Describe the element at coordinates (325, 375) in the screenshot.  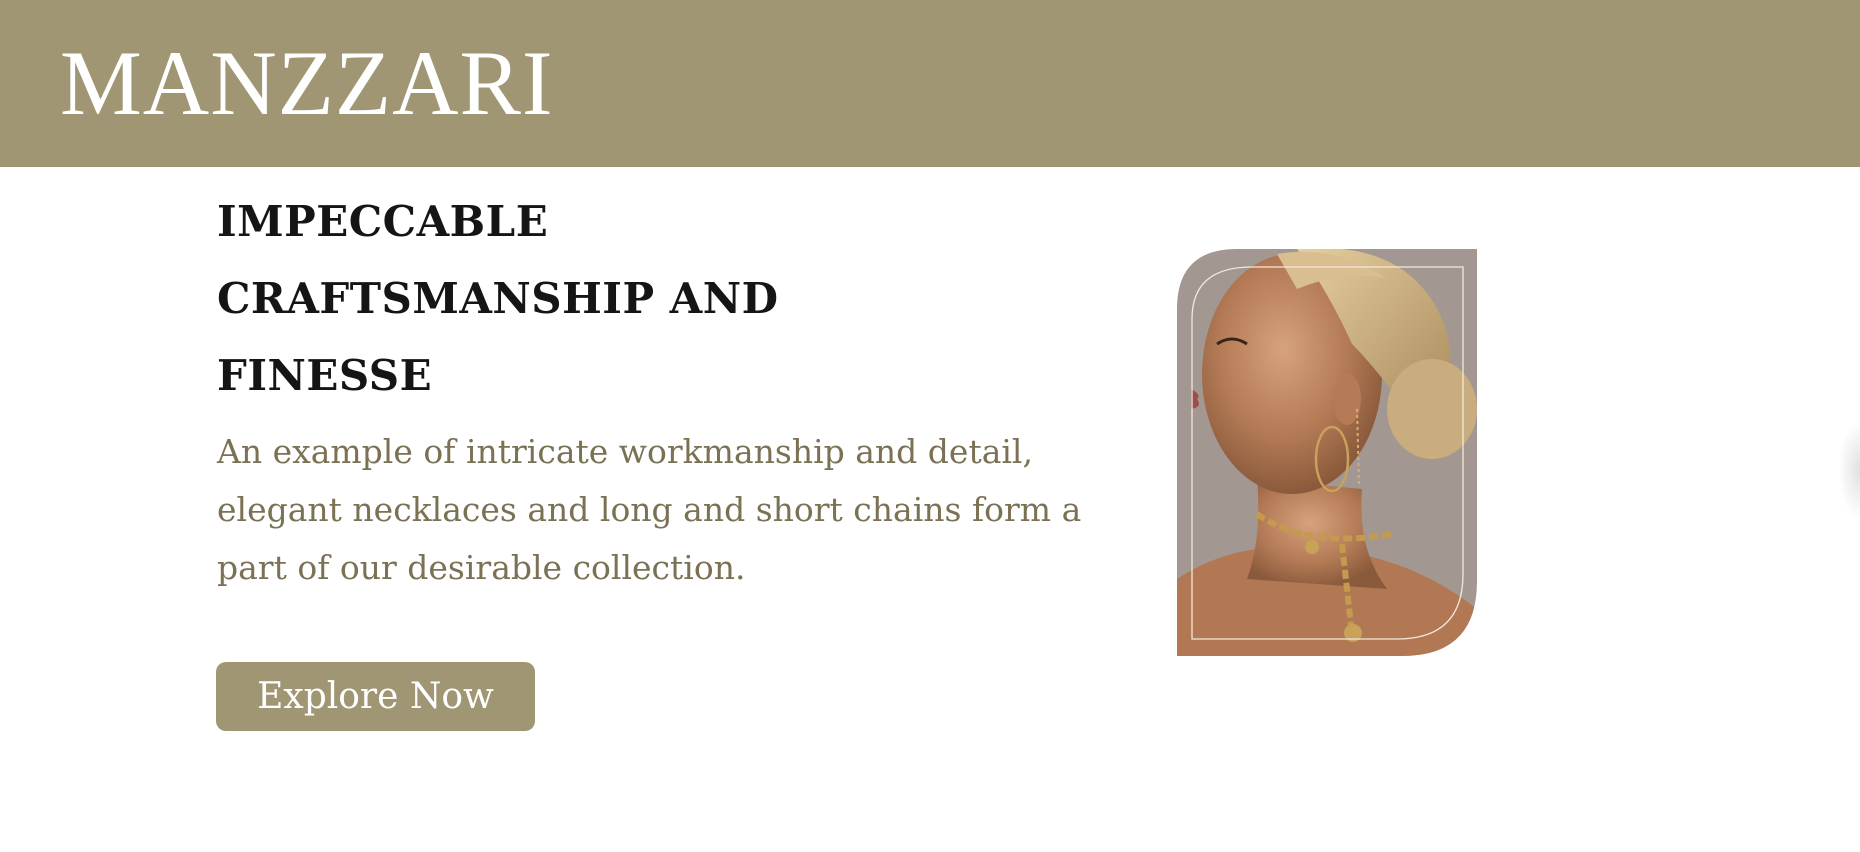
I see `headline-line: FINESSE` at that location.